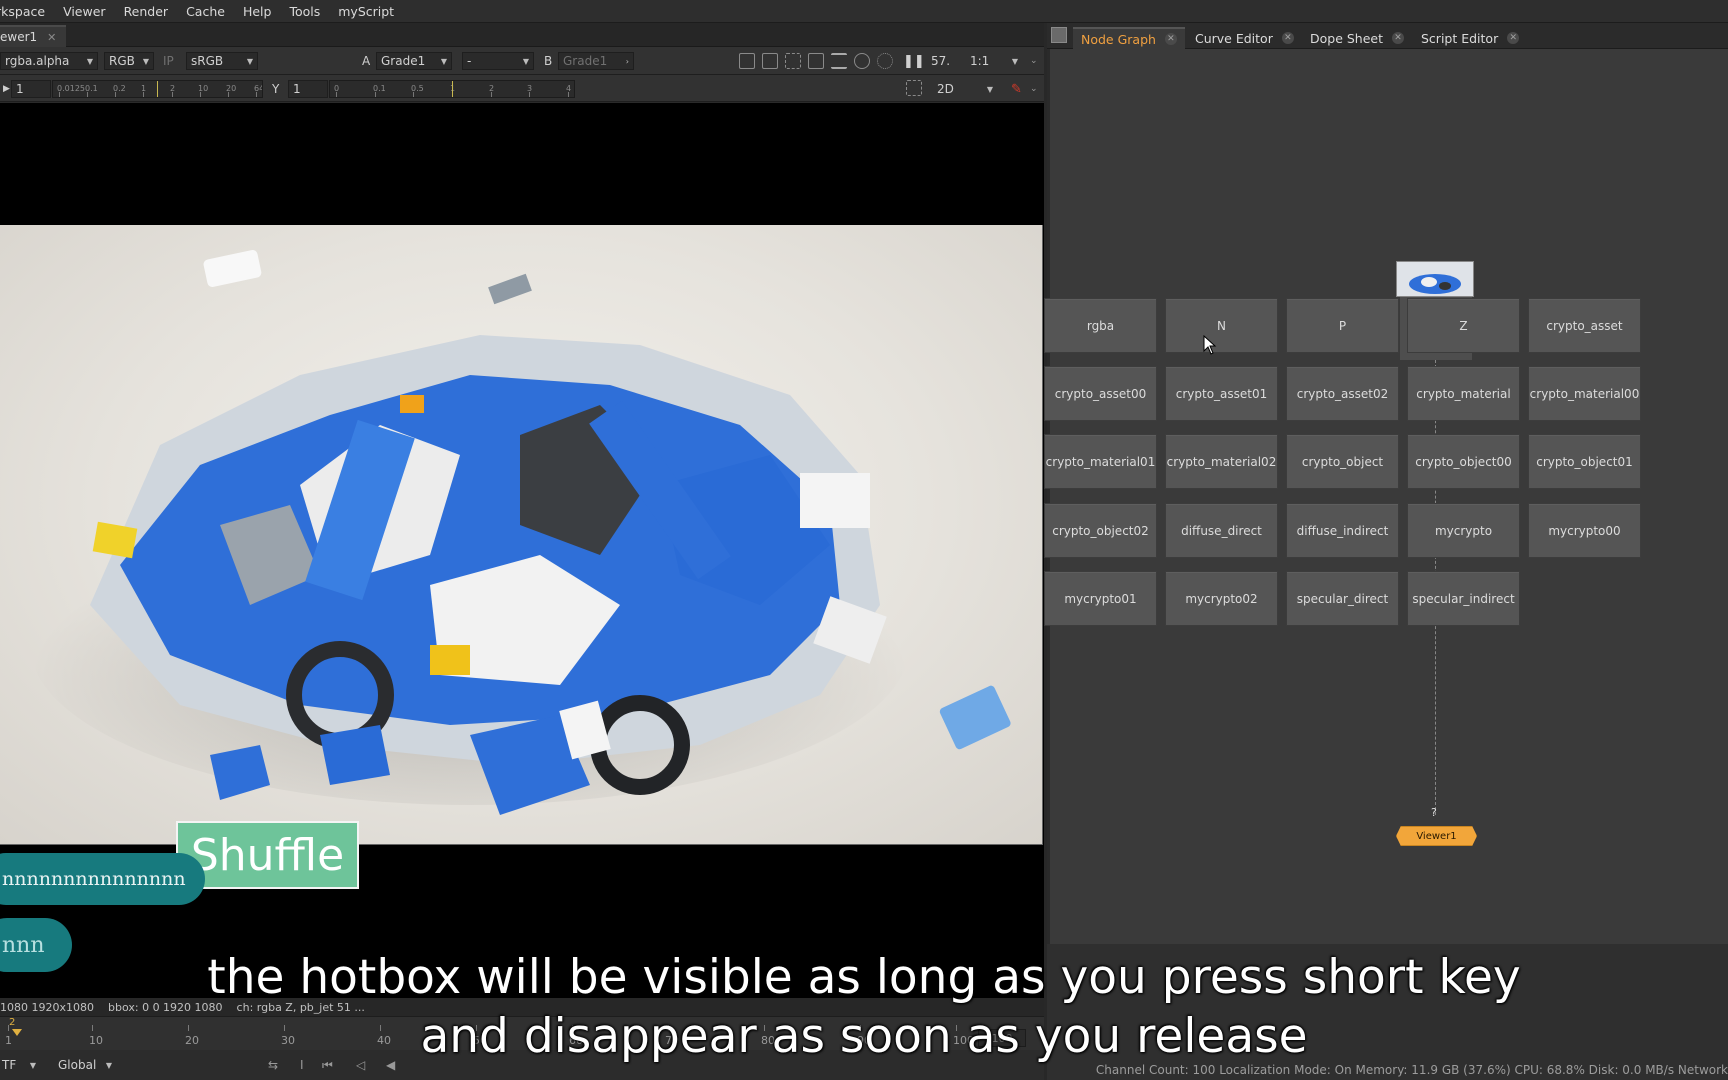 The image size is (1728, 1080). I want to click on pane-menu-icon, so click(1059, 35).